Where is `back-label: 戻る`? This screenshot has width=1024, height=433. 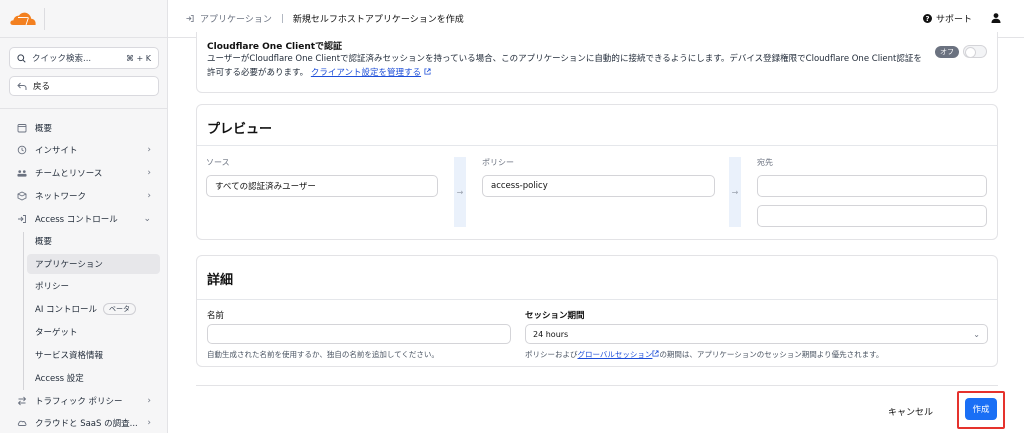
back-label: 戻る is located at coordinates (42, 87).